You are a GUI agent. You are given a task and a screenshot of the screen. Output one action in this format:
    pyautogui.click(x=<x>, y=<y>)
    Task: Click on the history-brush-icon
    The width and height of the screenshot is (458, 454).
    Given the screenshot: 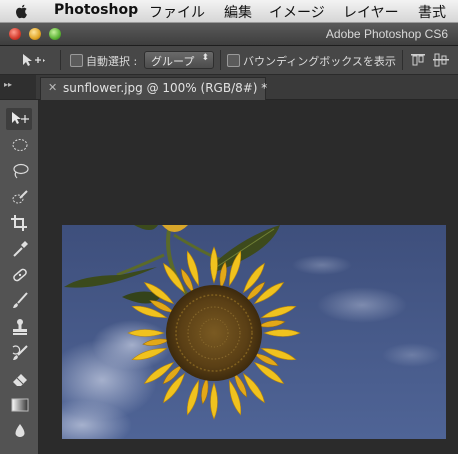 What is the action you would take?
    pyautogui.click(x=20, y=352)
    